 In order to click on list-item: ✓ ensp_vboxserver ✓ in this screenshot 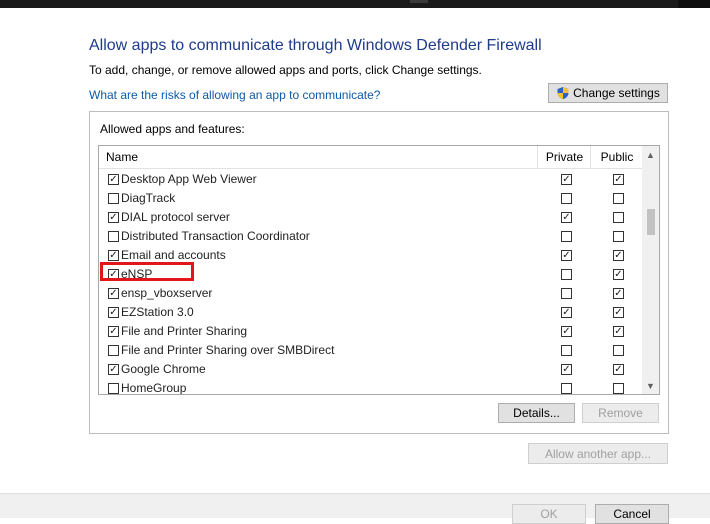, I will do `click(370, 293)`.